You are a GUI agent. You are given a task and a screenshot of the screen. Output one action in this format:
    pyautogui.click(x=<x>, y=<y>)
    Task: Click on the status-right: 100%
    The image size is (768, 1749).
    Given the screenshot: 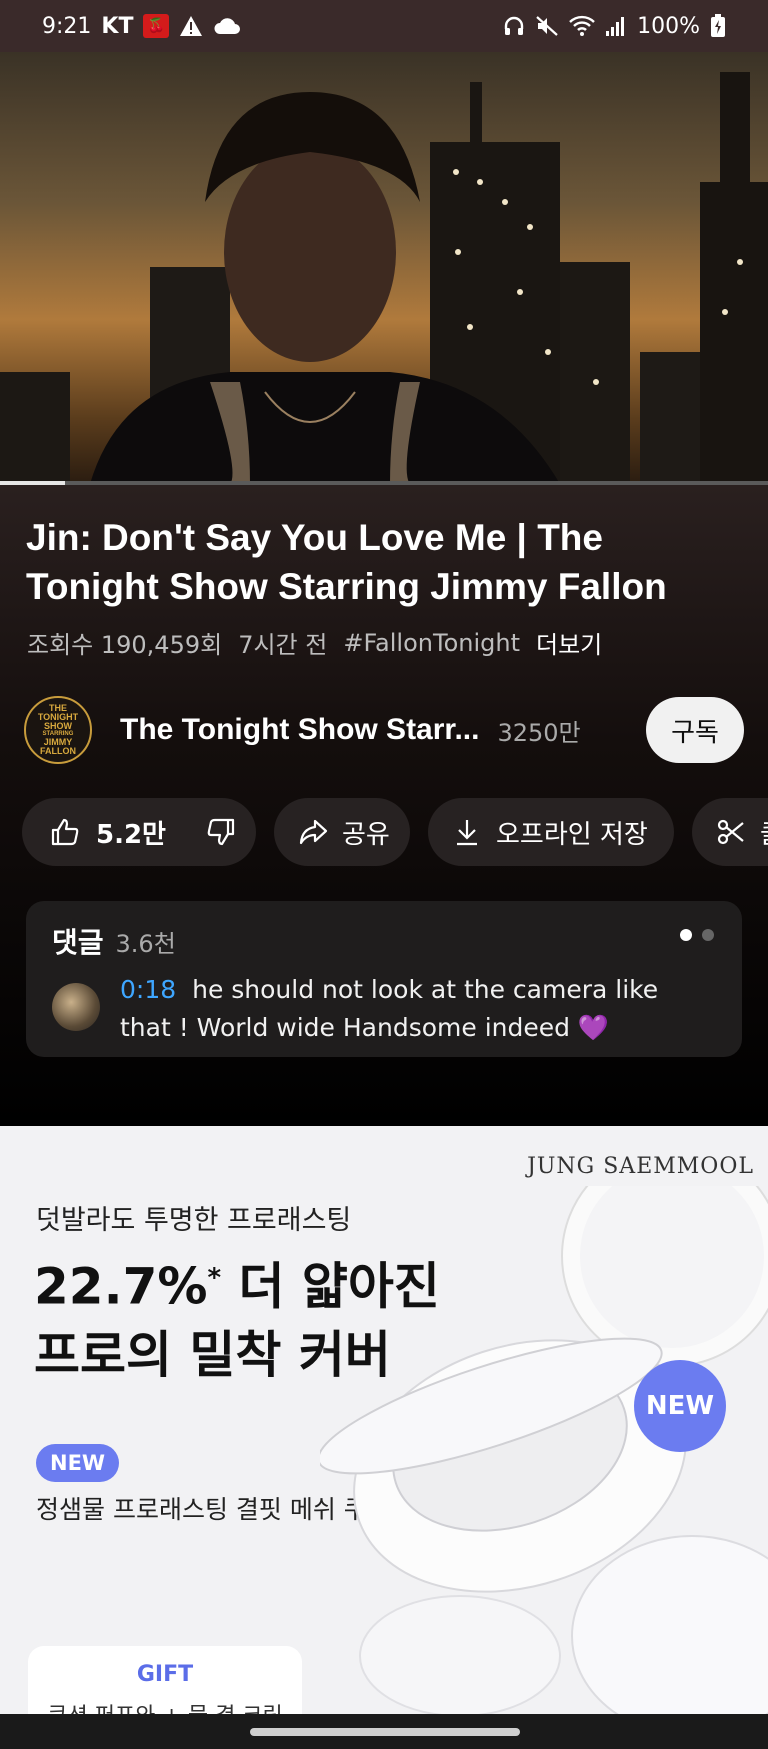 What is the action you would take?
    pyautogui.click(x=614, y=26)
    